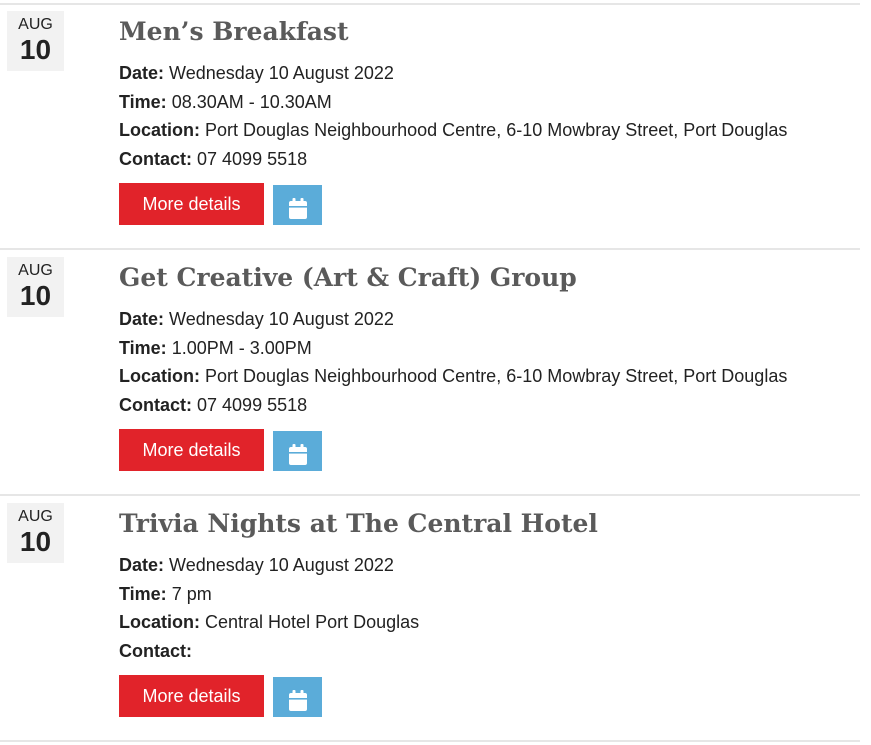 The image size is (871, 745). What do you see at coordinates (312, 622) in the screenshot?
I see `location-value: Central Hotel Port Douglas` at bounding box center [312, 622].